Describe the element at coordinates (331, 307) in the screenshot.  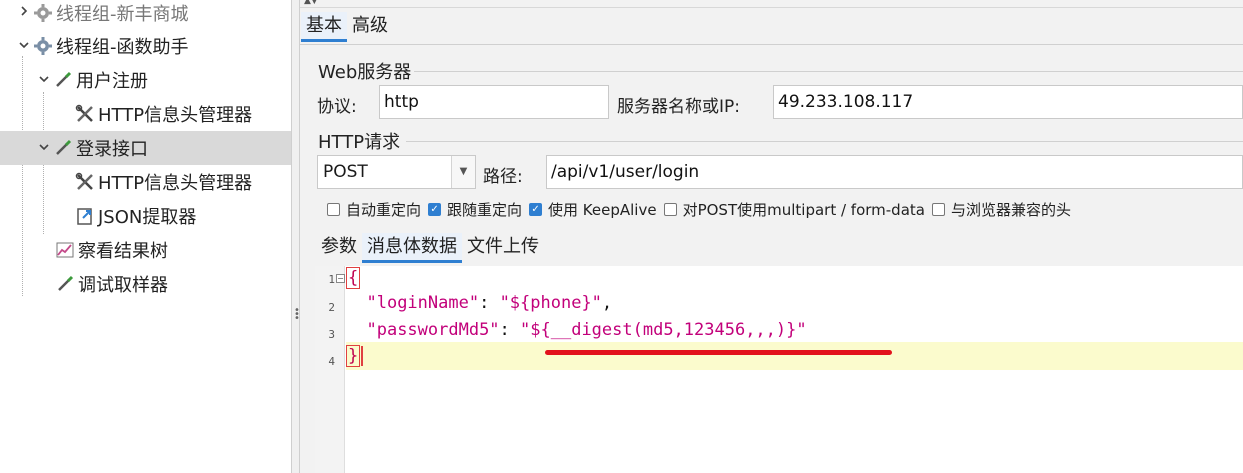
I see `line-number: 2` at that location.